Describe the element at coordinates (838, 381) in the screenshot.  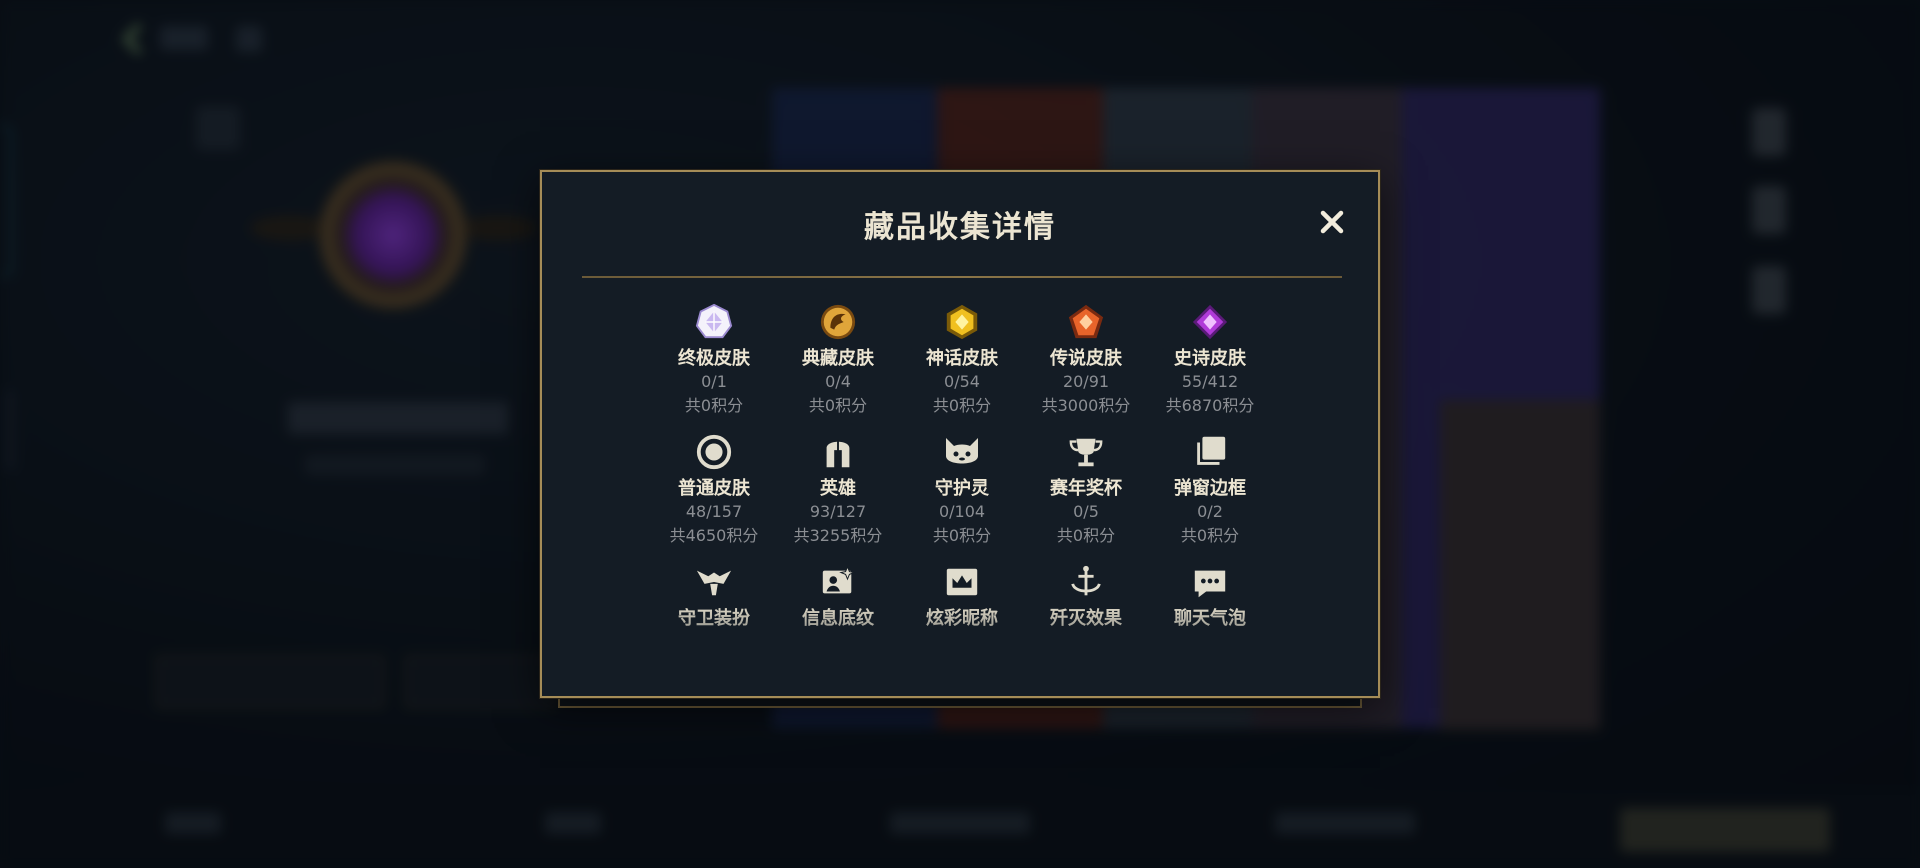
I see `collection-count: 0/4` at that location.